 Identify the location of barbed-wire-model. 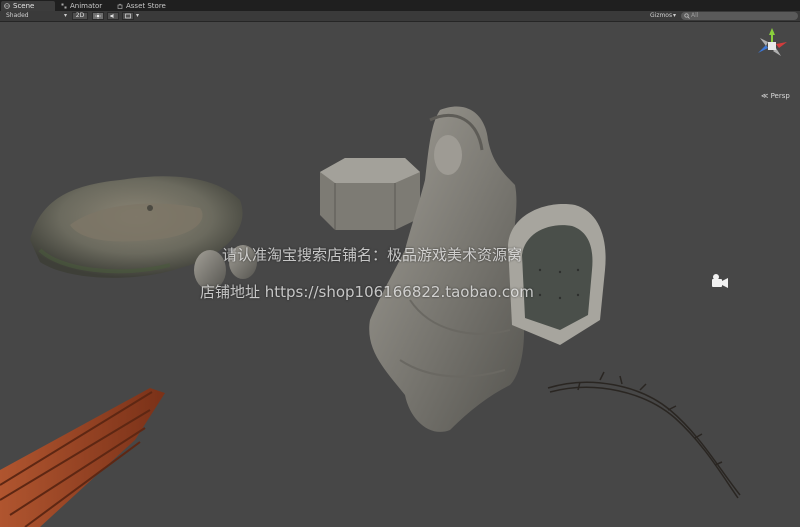
(644, 435).